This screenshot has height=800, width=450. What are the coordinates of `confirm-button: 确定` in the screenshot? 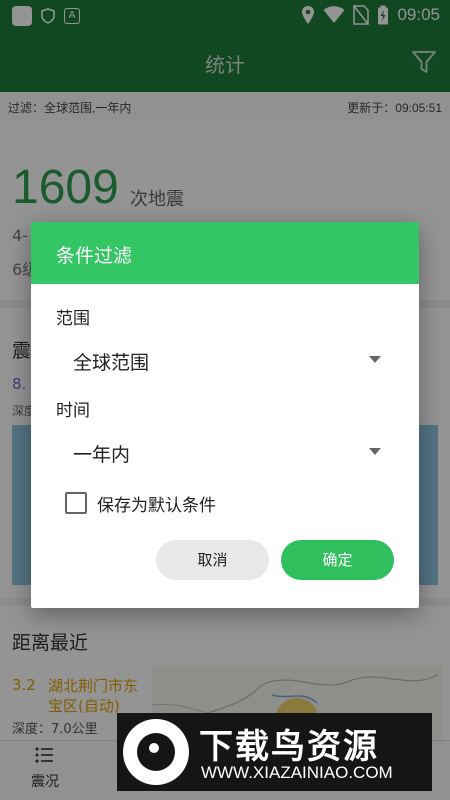 It's located at (337, 560).